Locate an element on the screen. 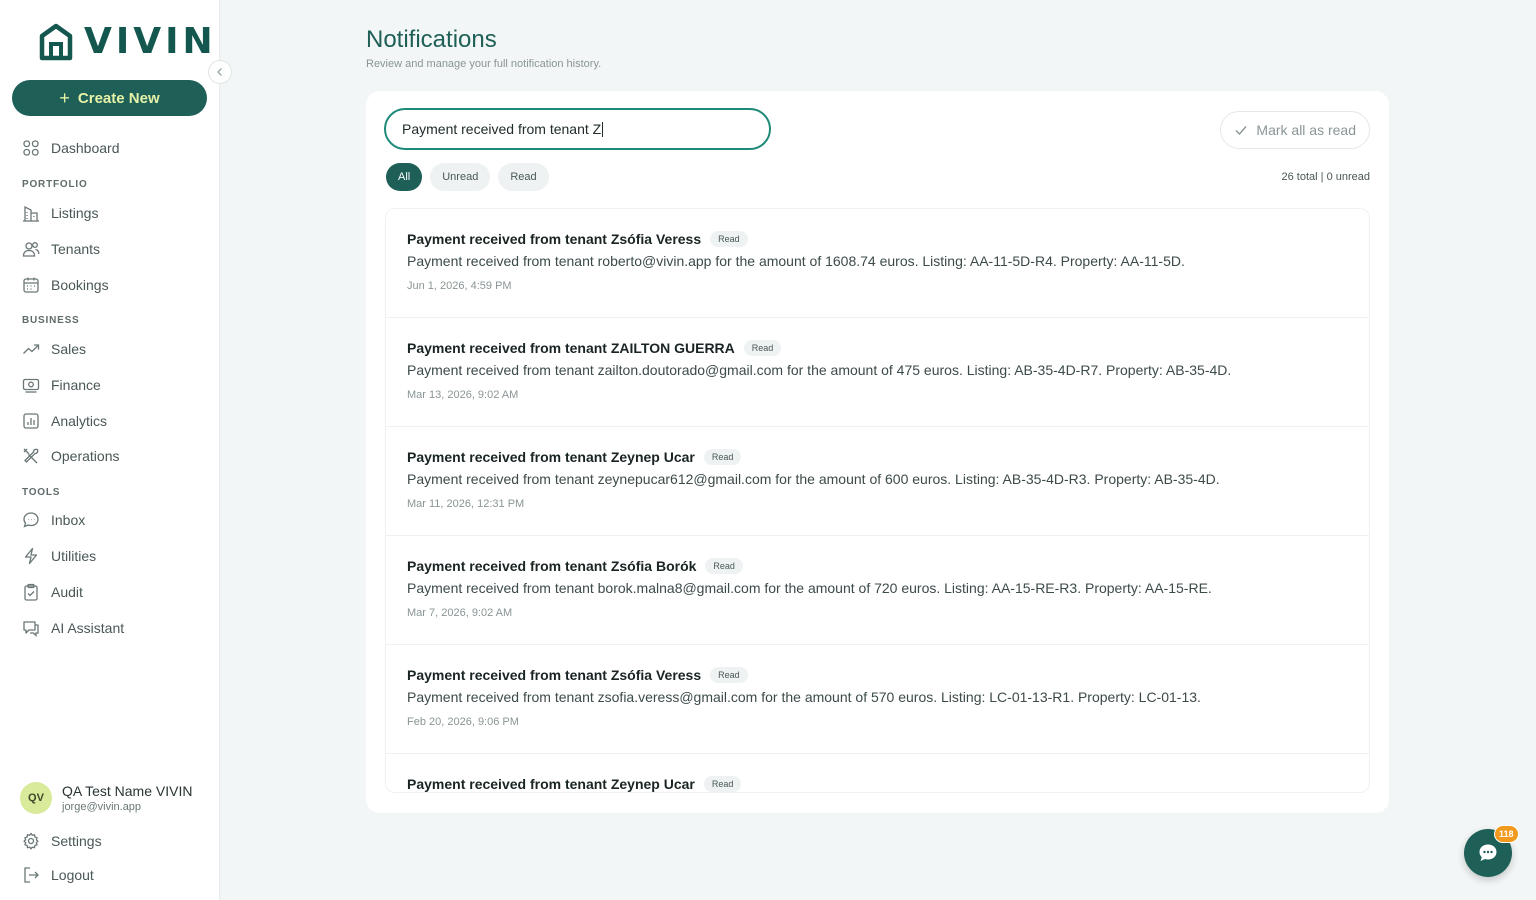 Image resolution: width=1536 pixels, height=900 pixels. sidebar-item-dashboard: Dashboard is located at coordinates (71, 148).